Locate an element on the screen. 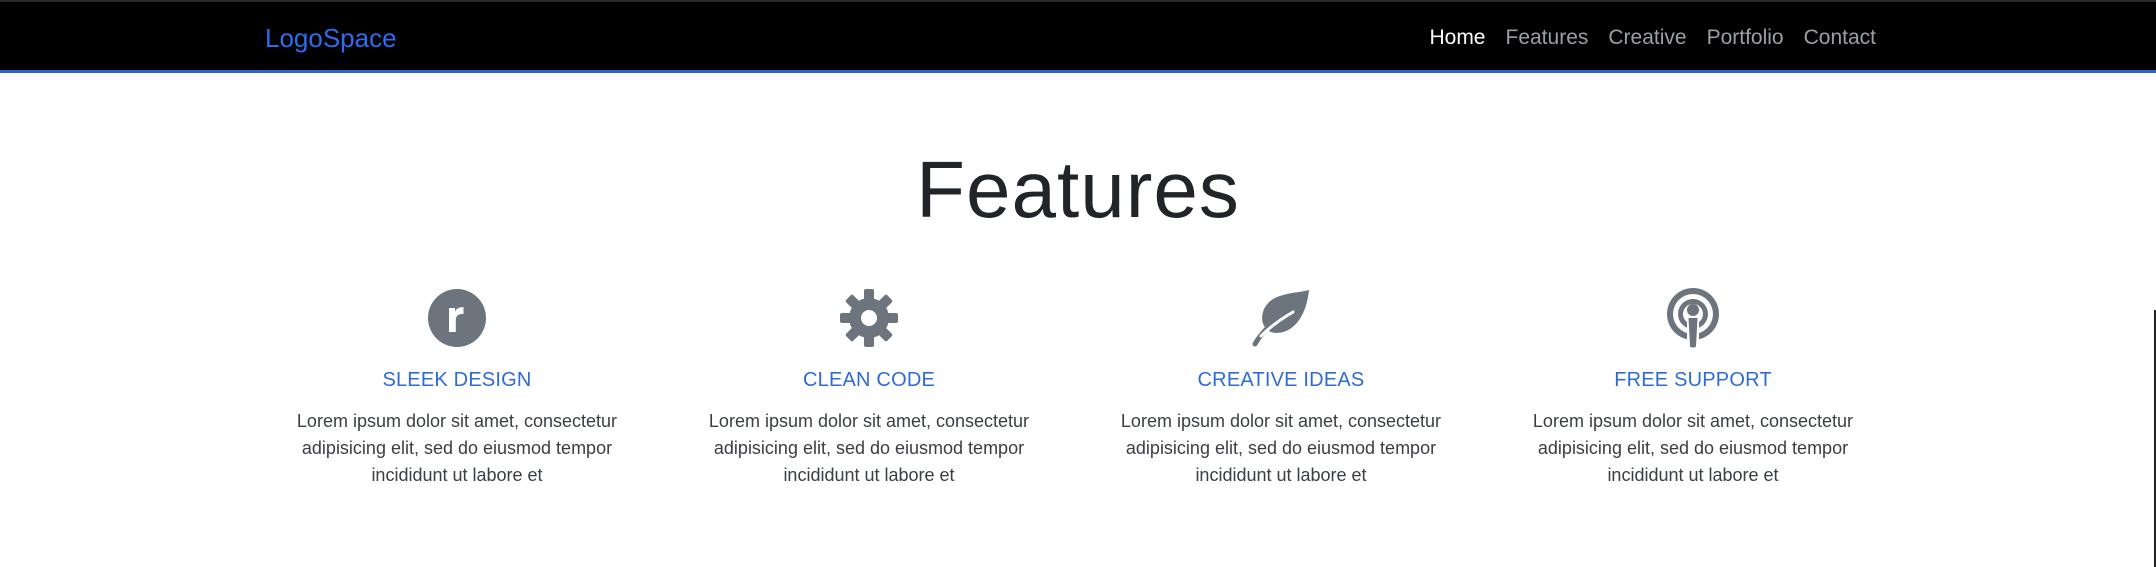 The image size is (2156, 567). features-section-title: Features is located at coordinates (1078, 189).